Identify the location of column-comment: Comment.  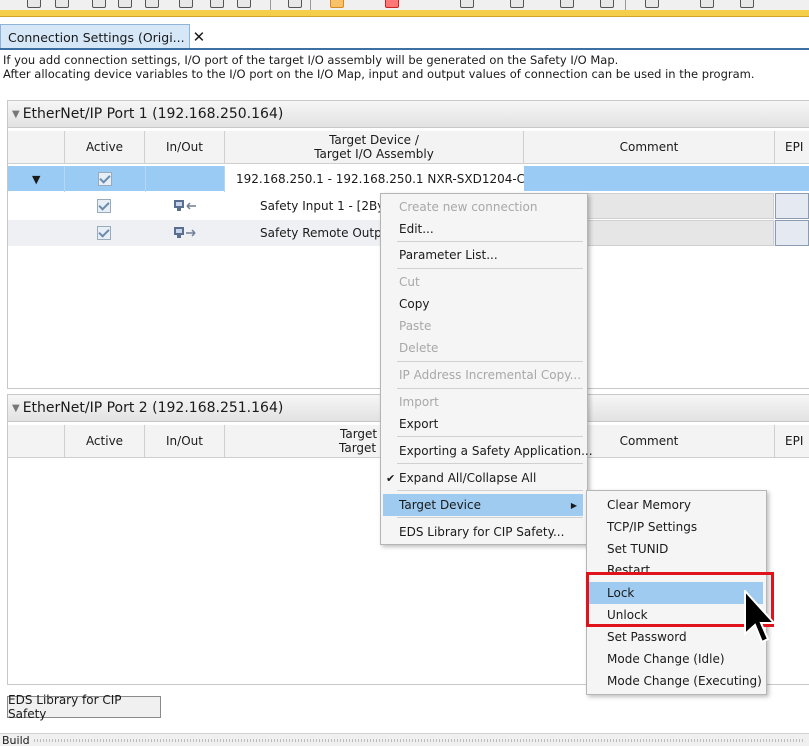
(649, 147).